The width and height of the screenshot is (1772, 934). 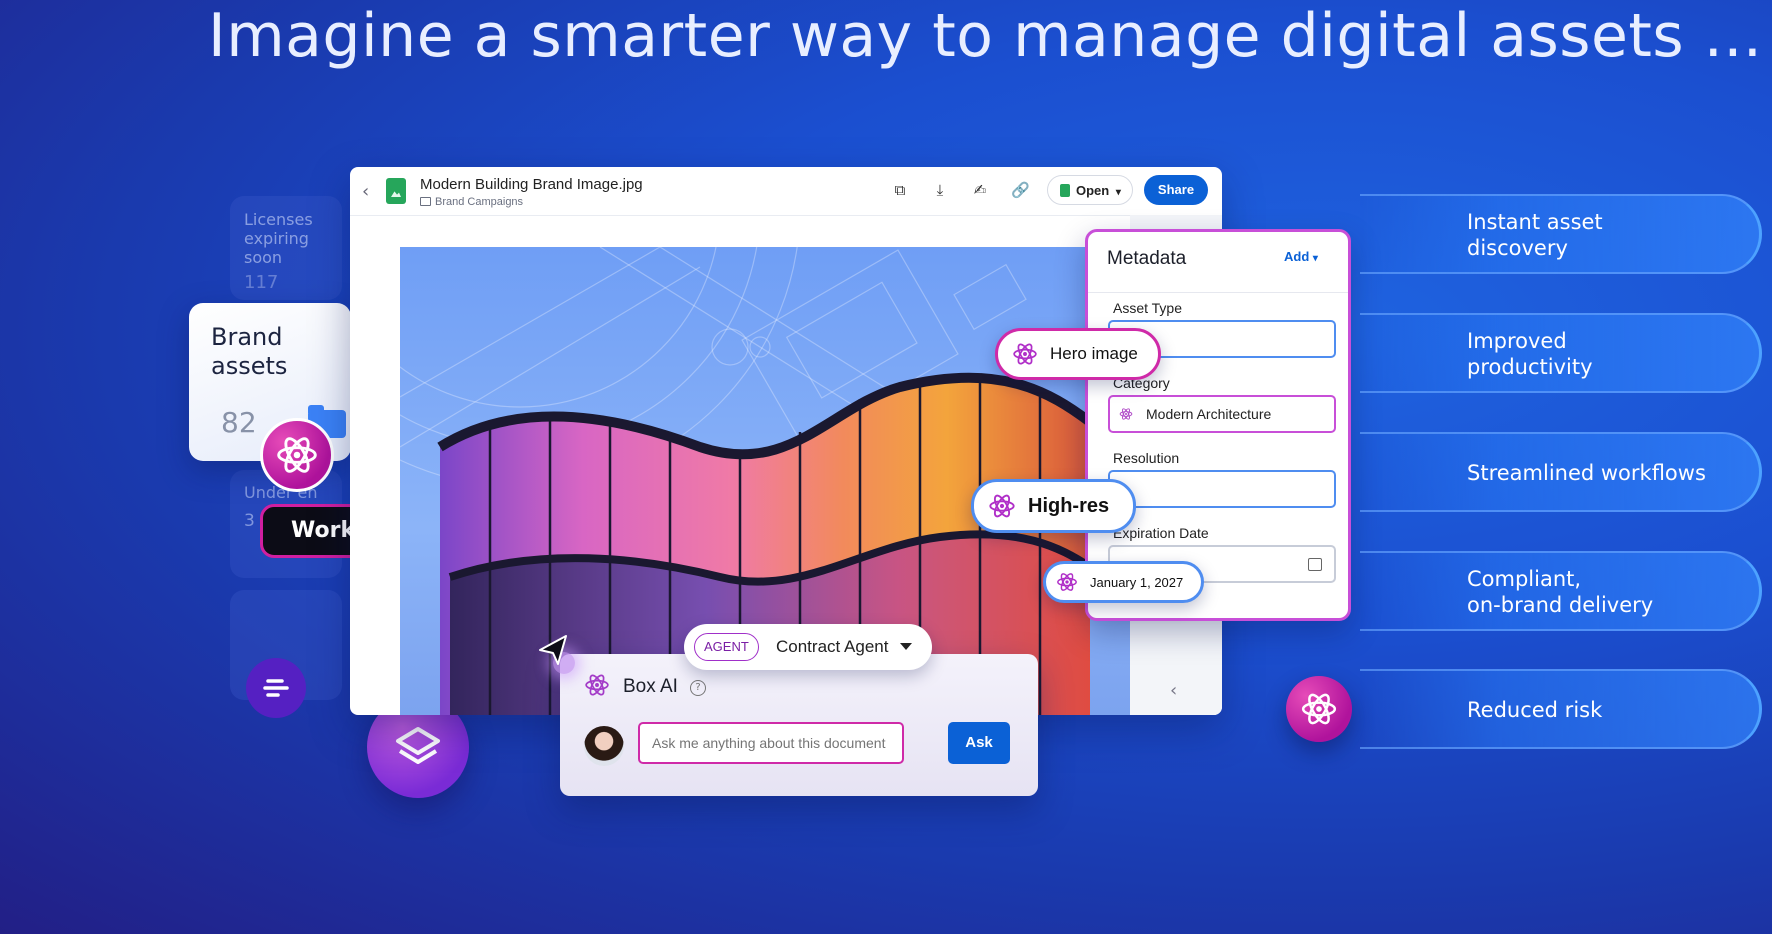 I want to click on resolution-field, so click(x=1222, y=489).